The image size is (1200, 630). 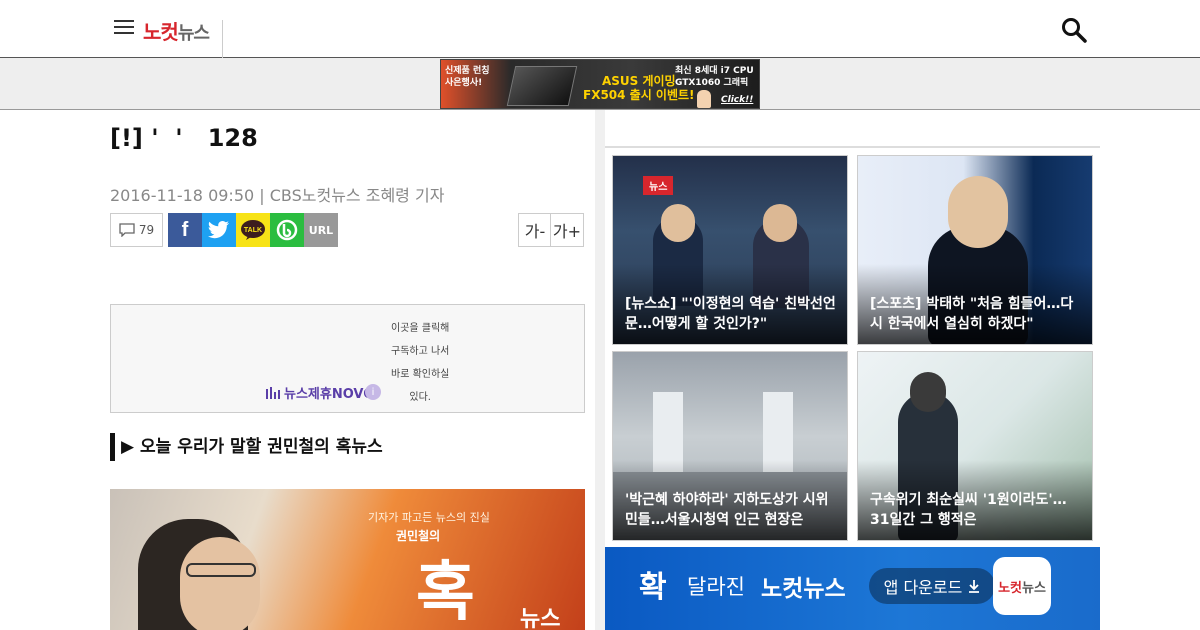 I want to click on novo-ad-box: 이곳을 클릭해 구독하고 나서 바로 확인하실 있다. 뉴스제휴NOVO i, so click(x=347, y=358).